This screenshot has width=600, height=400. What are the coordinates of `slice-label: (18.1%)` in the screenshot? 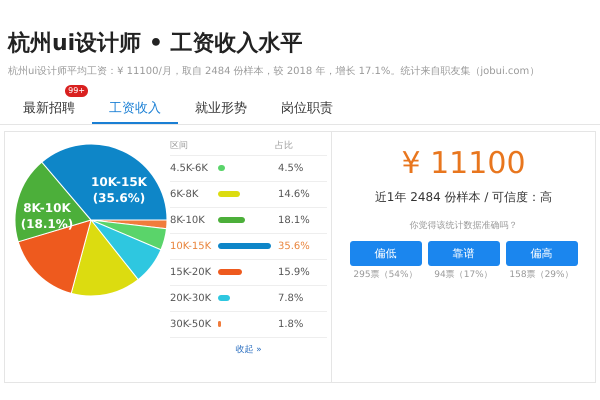 It's located at (47, 223).